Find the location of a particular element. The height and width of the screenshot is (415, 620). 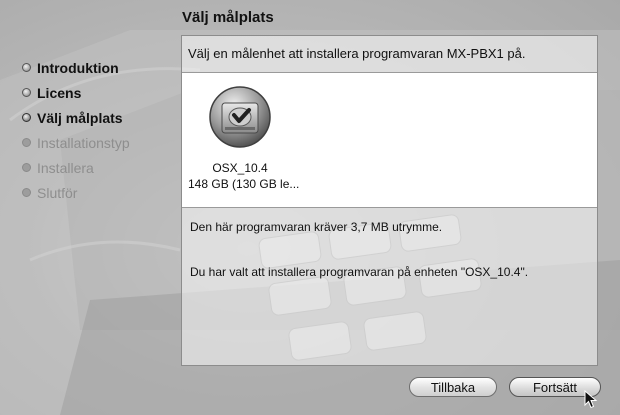

step-installationstyp: Installationstyp is located at coordinates (76, 142).